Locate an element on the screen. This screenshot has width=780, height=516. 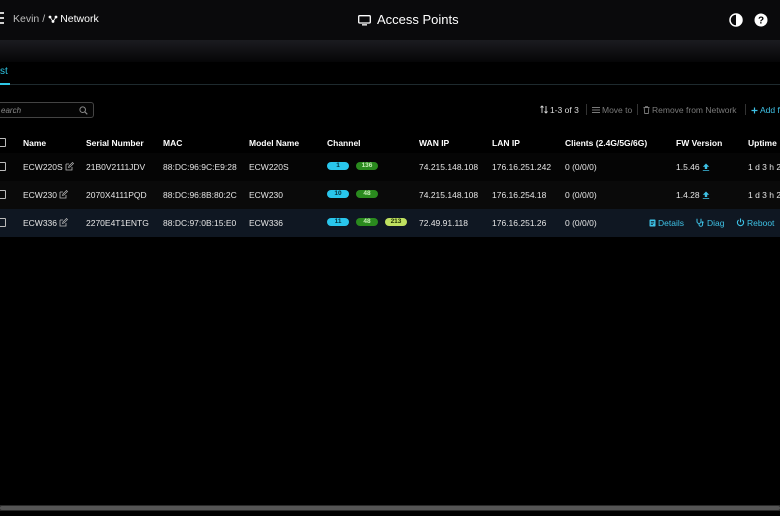
model-name: ECW230 is located at coordinates (266, 195).